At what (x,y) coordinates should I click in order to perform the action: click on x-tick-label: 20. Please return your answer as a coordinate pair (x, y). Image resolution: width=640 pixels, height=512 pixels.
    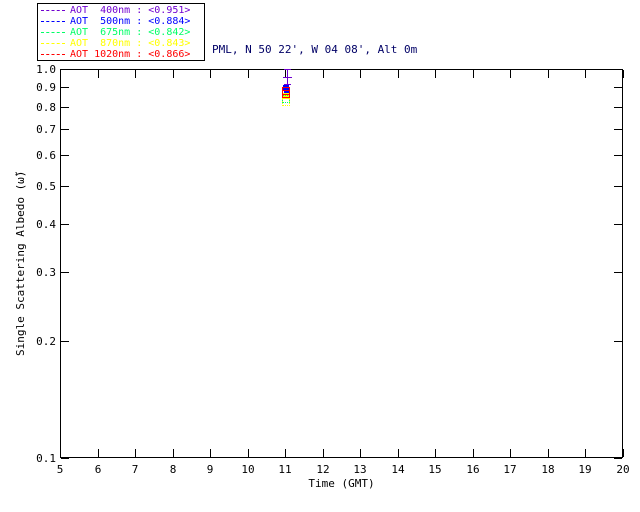
    Looking at the image, I should click on (623, 469).